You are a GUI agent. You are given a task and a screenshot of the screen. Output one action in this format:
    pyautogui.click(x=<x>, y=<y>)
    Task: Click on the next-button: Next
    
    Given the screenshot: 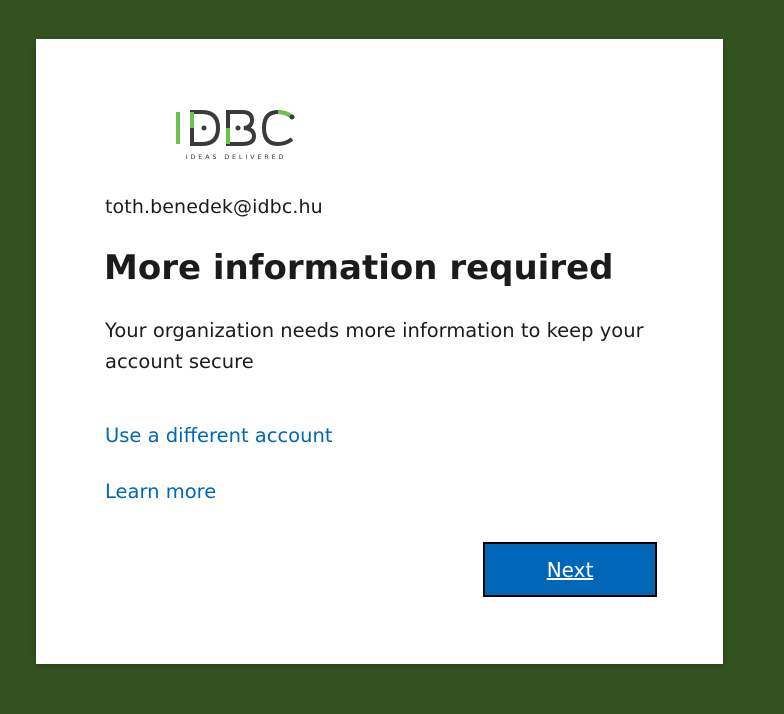 What is the action you would take?
    pyautogui.click(x=570, y=569)
    